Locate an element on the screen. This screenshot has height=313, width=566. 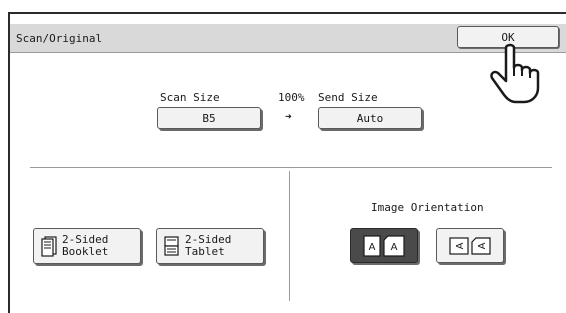
send-size-value: Auto is located at coordinates (370, 118).